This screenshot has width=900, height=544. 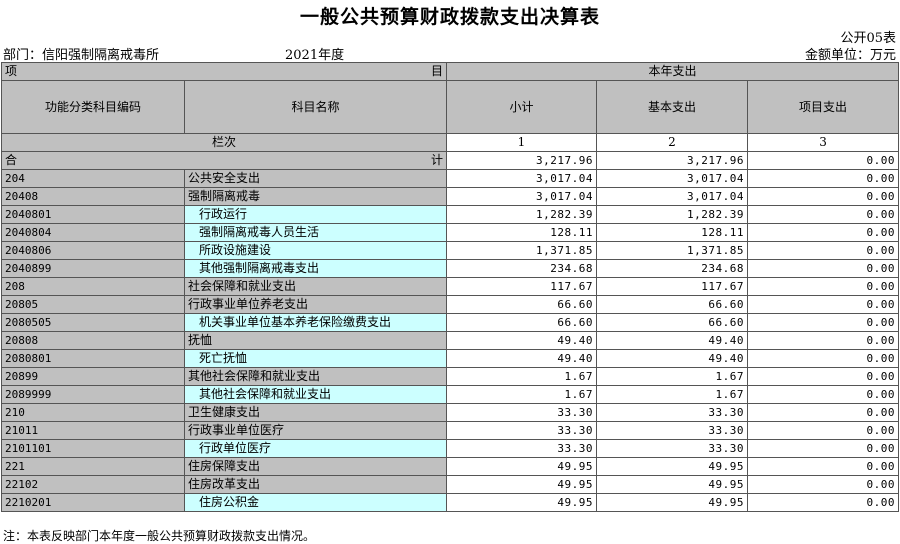 I want to click on table-row: 2040804 强制隔离戒毒人员生活 128.11 128.11 0.00, so click(x=450, y=232).